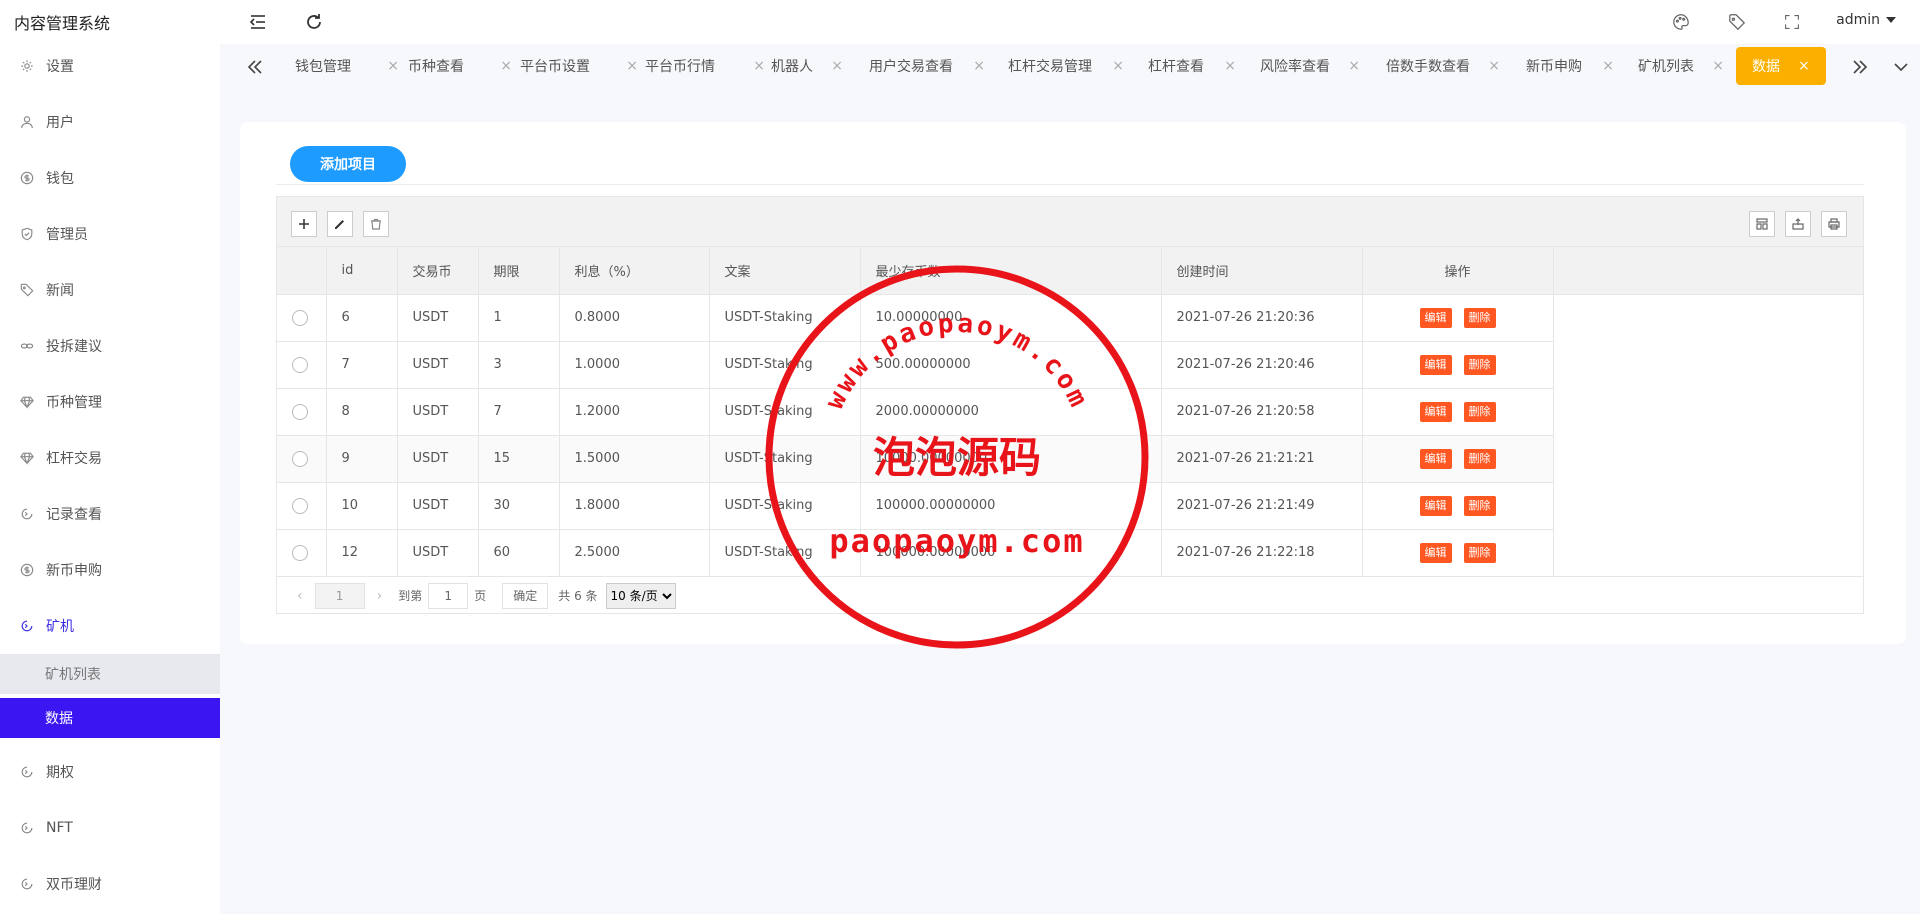  Describe the element at coordinates (110, 674) in the screenshot. I see `sidebar-subitem-miner-list: 矿机列表` at that location.